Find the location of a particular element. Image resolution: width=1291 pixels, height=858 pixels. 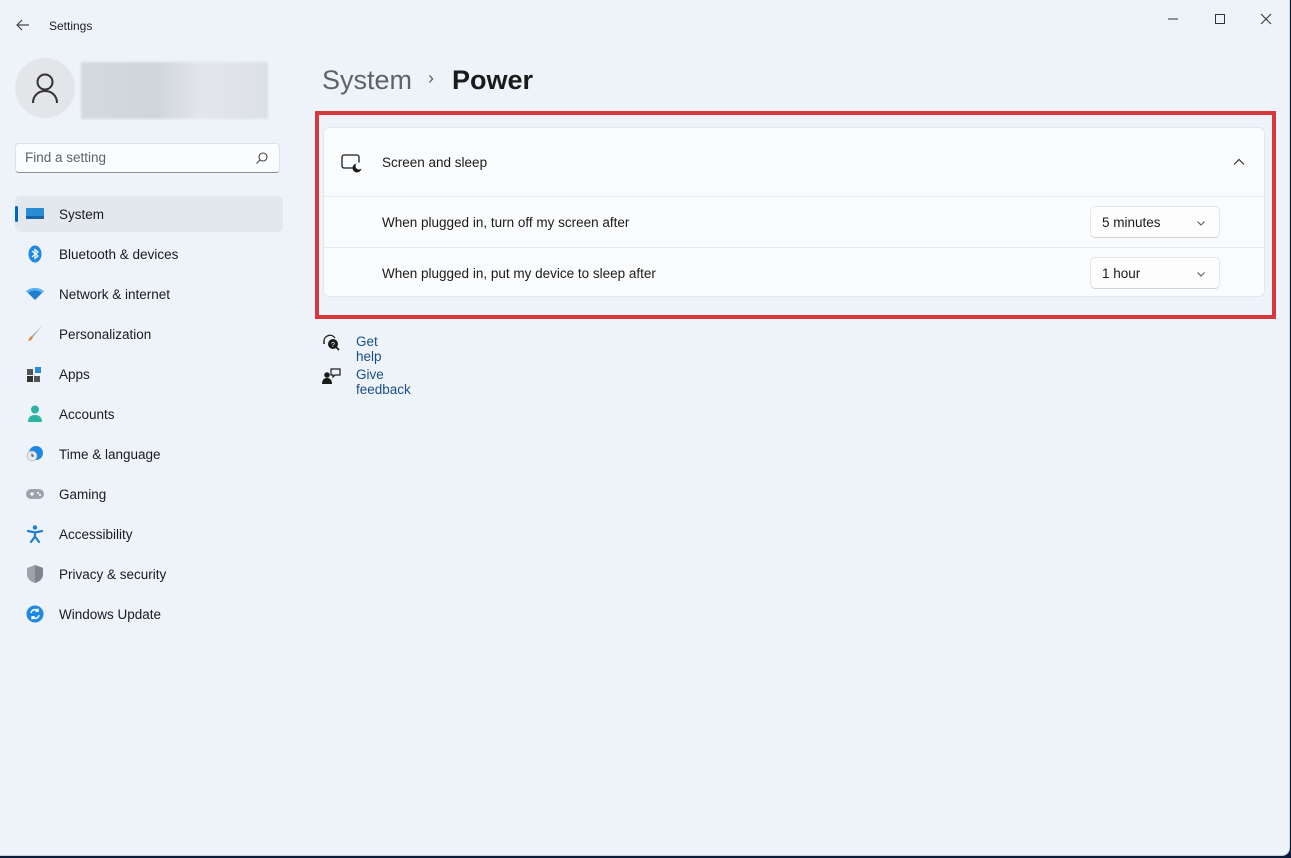

back-arrow-icon is located at coordinates (22, 25).